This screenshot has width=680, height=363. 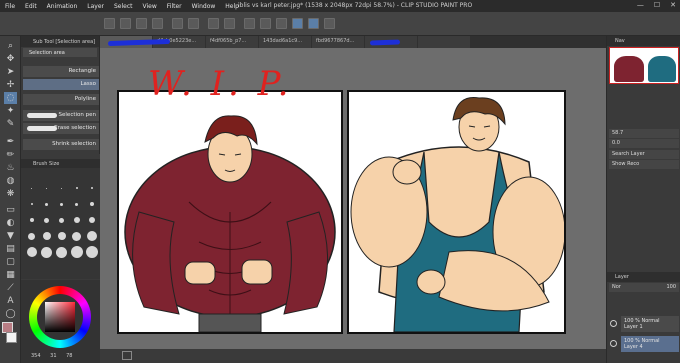 What do you see at coordinates (313, 23) in the screenshot?
I see `snap-grid-icon` at bounding box center [313, 23].